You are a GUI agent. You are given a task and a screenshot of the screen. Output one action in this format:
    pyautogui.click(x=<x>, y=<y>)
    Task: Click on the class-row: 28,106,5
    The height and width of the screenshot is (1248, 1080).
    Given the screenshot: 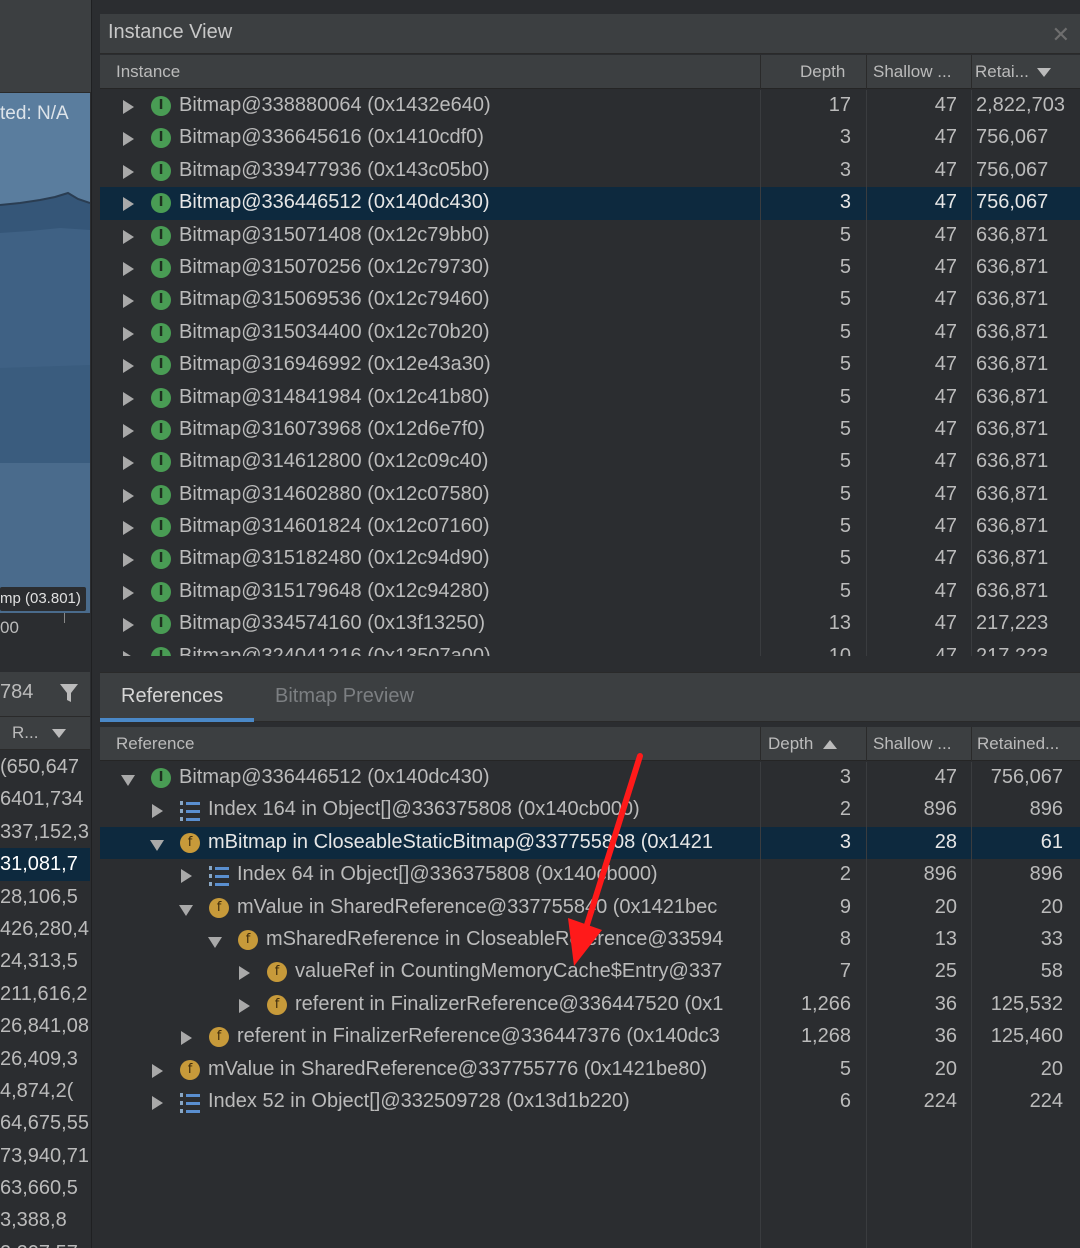 What is the action you would take?
    pyautogui.click(x=45, y=897)
    